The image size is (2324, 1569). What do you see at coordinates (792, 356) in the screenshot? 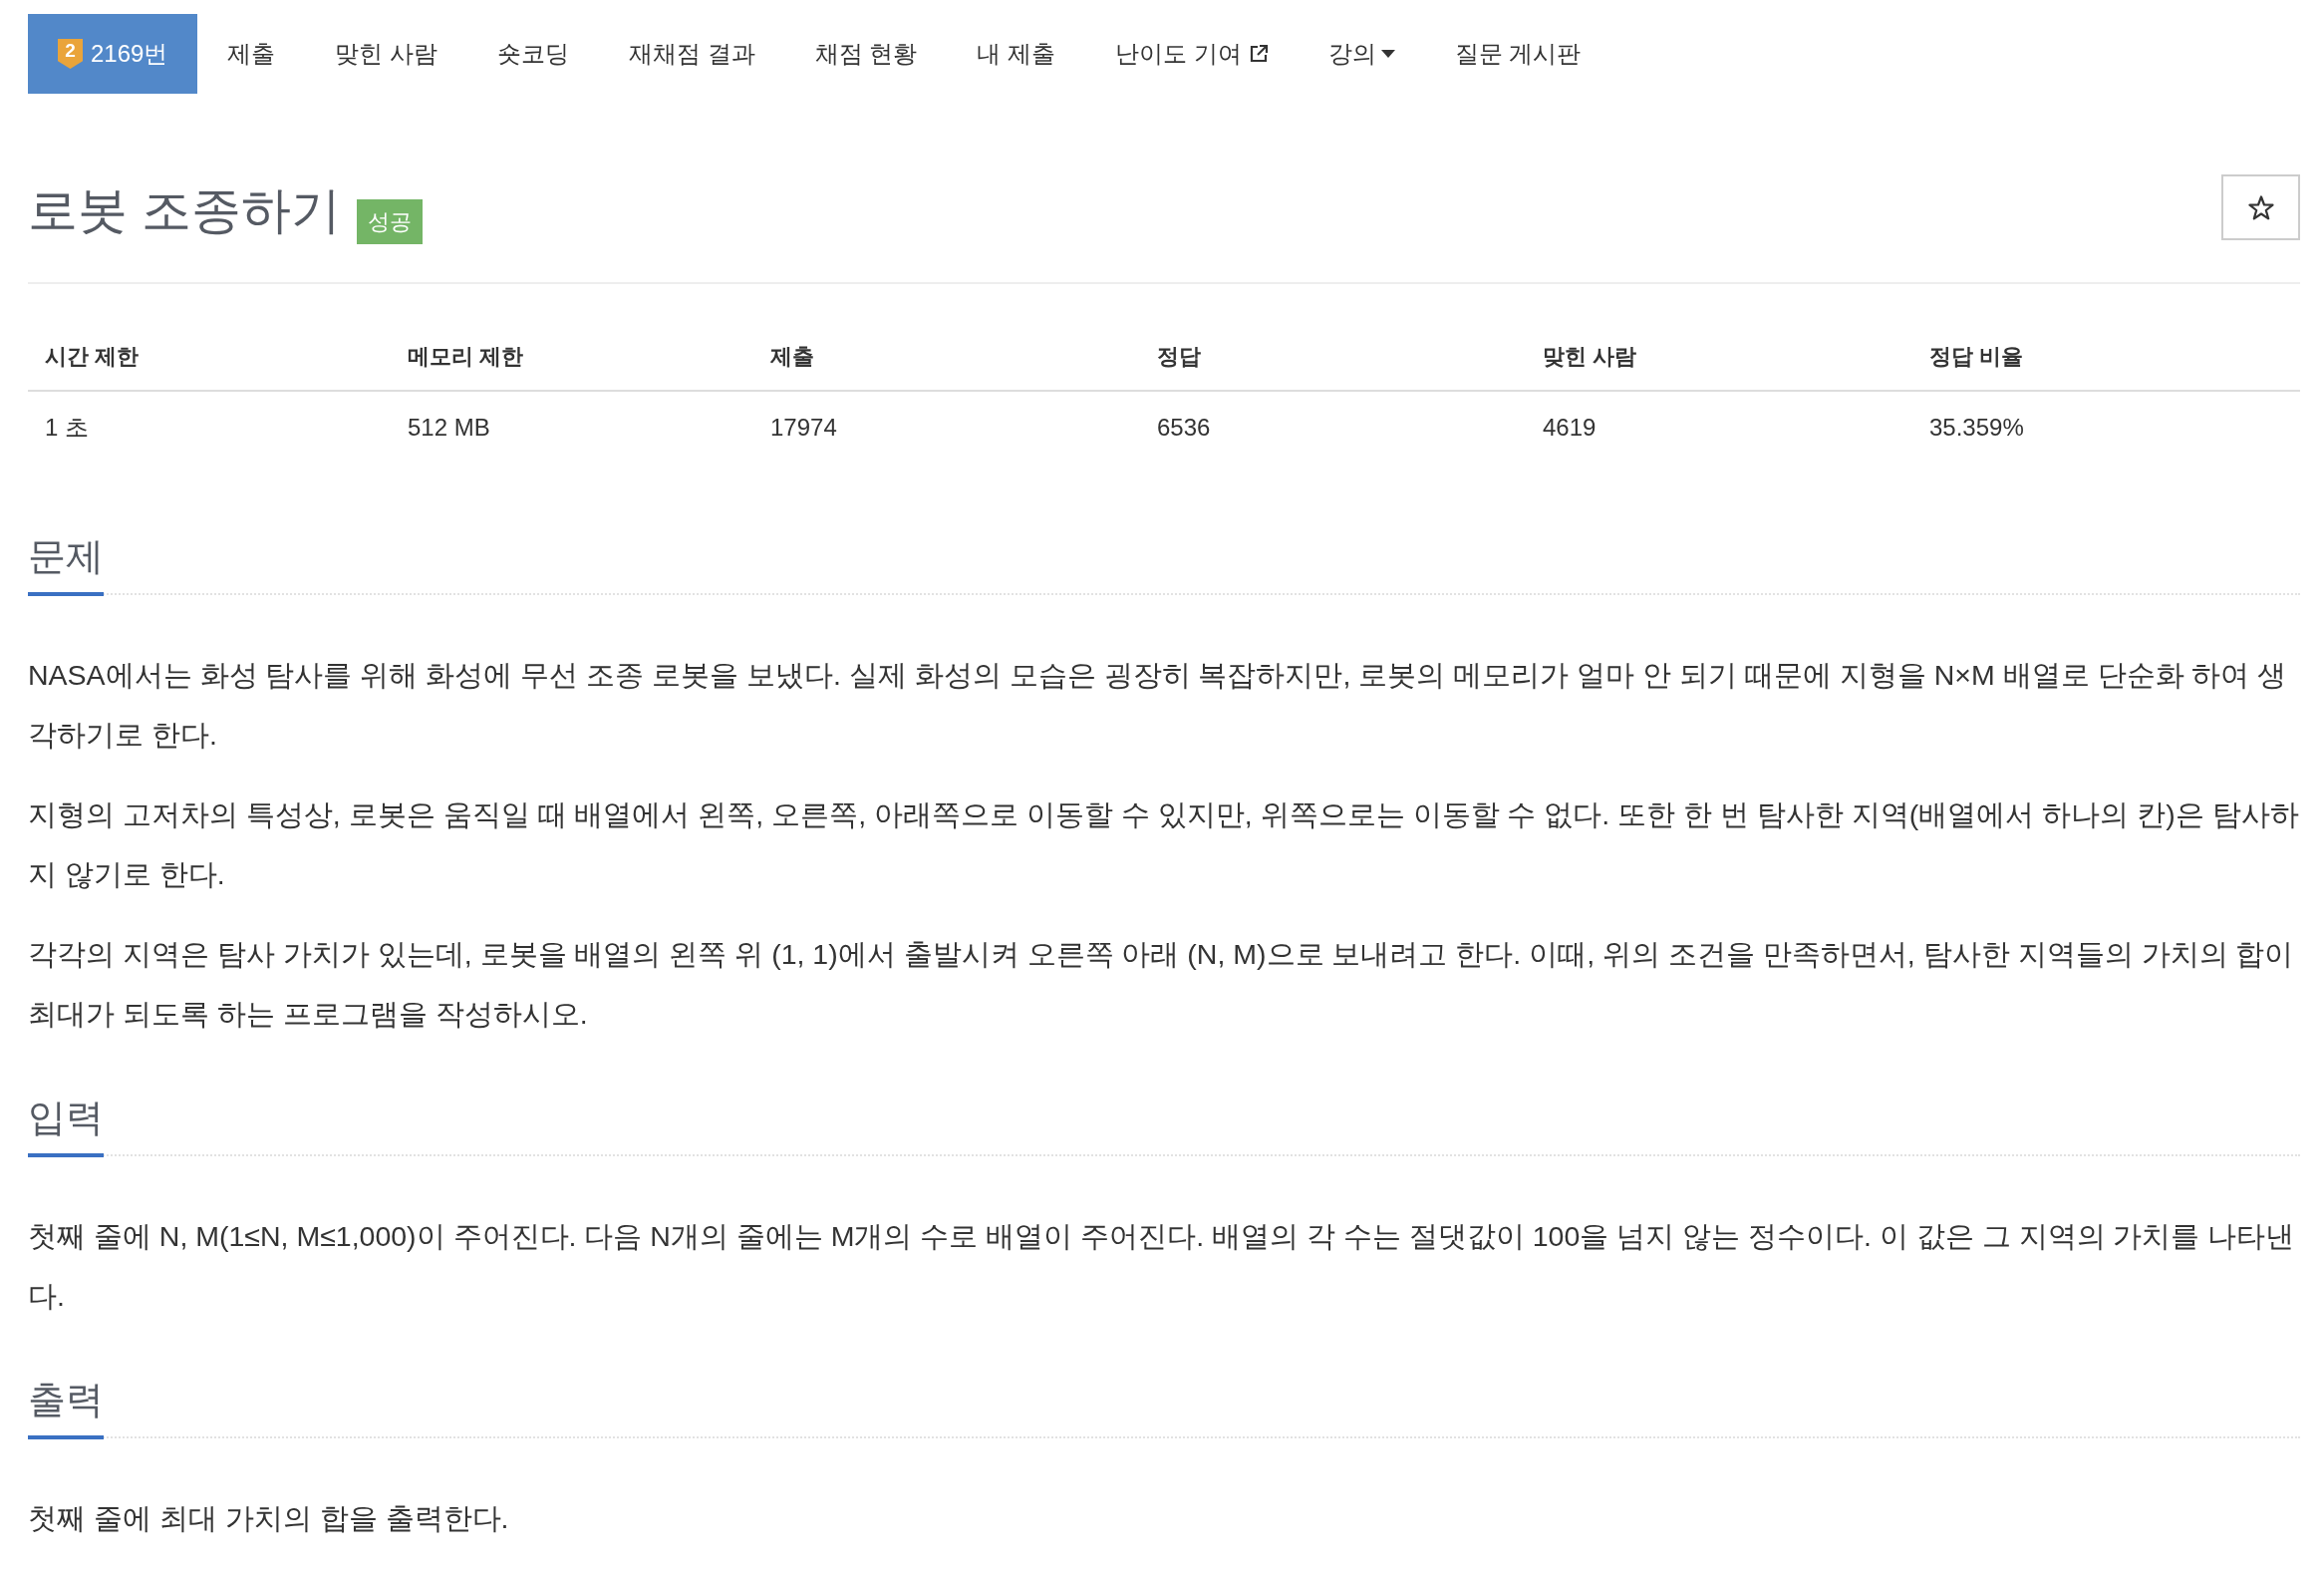
I see `column-header: 제출` at bounding box center [792, 356].